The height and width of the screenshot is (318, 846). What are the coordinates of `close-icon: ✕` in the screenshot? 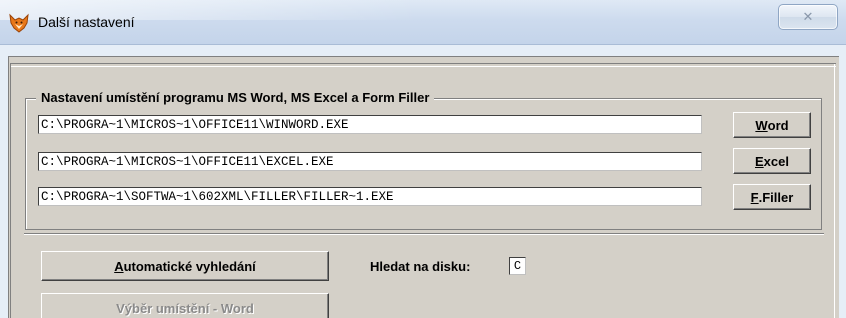 It's located at (808, 16).